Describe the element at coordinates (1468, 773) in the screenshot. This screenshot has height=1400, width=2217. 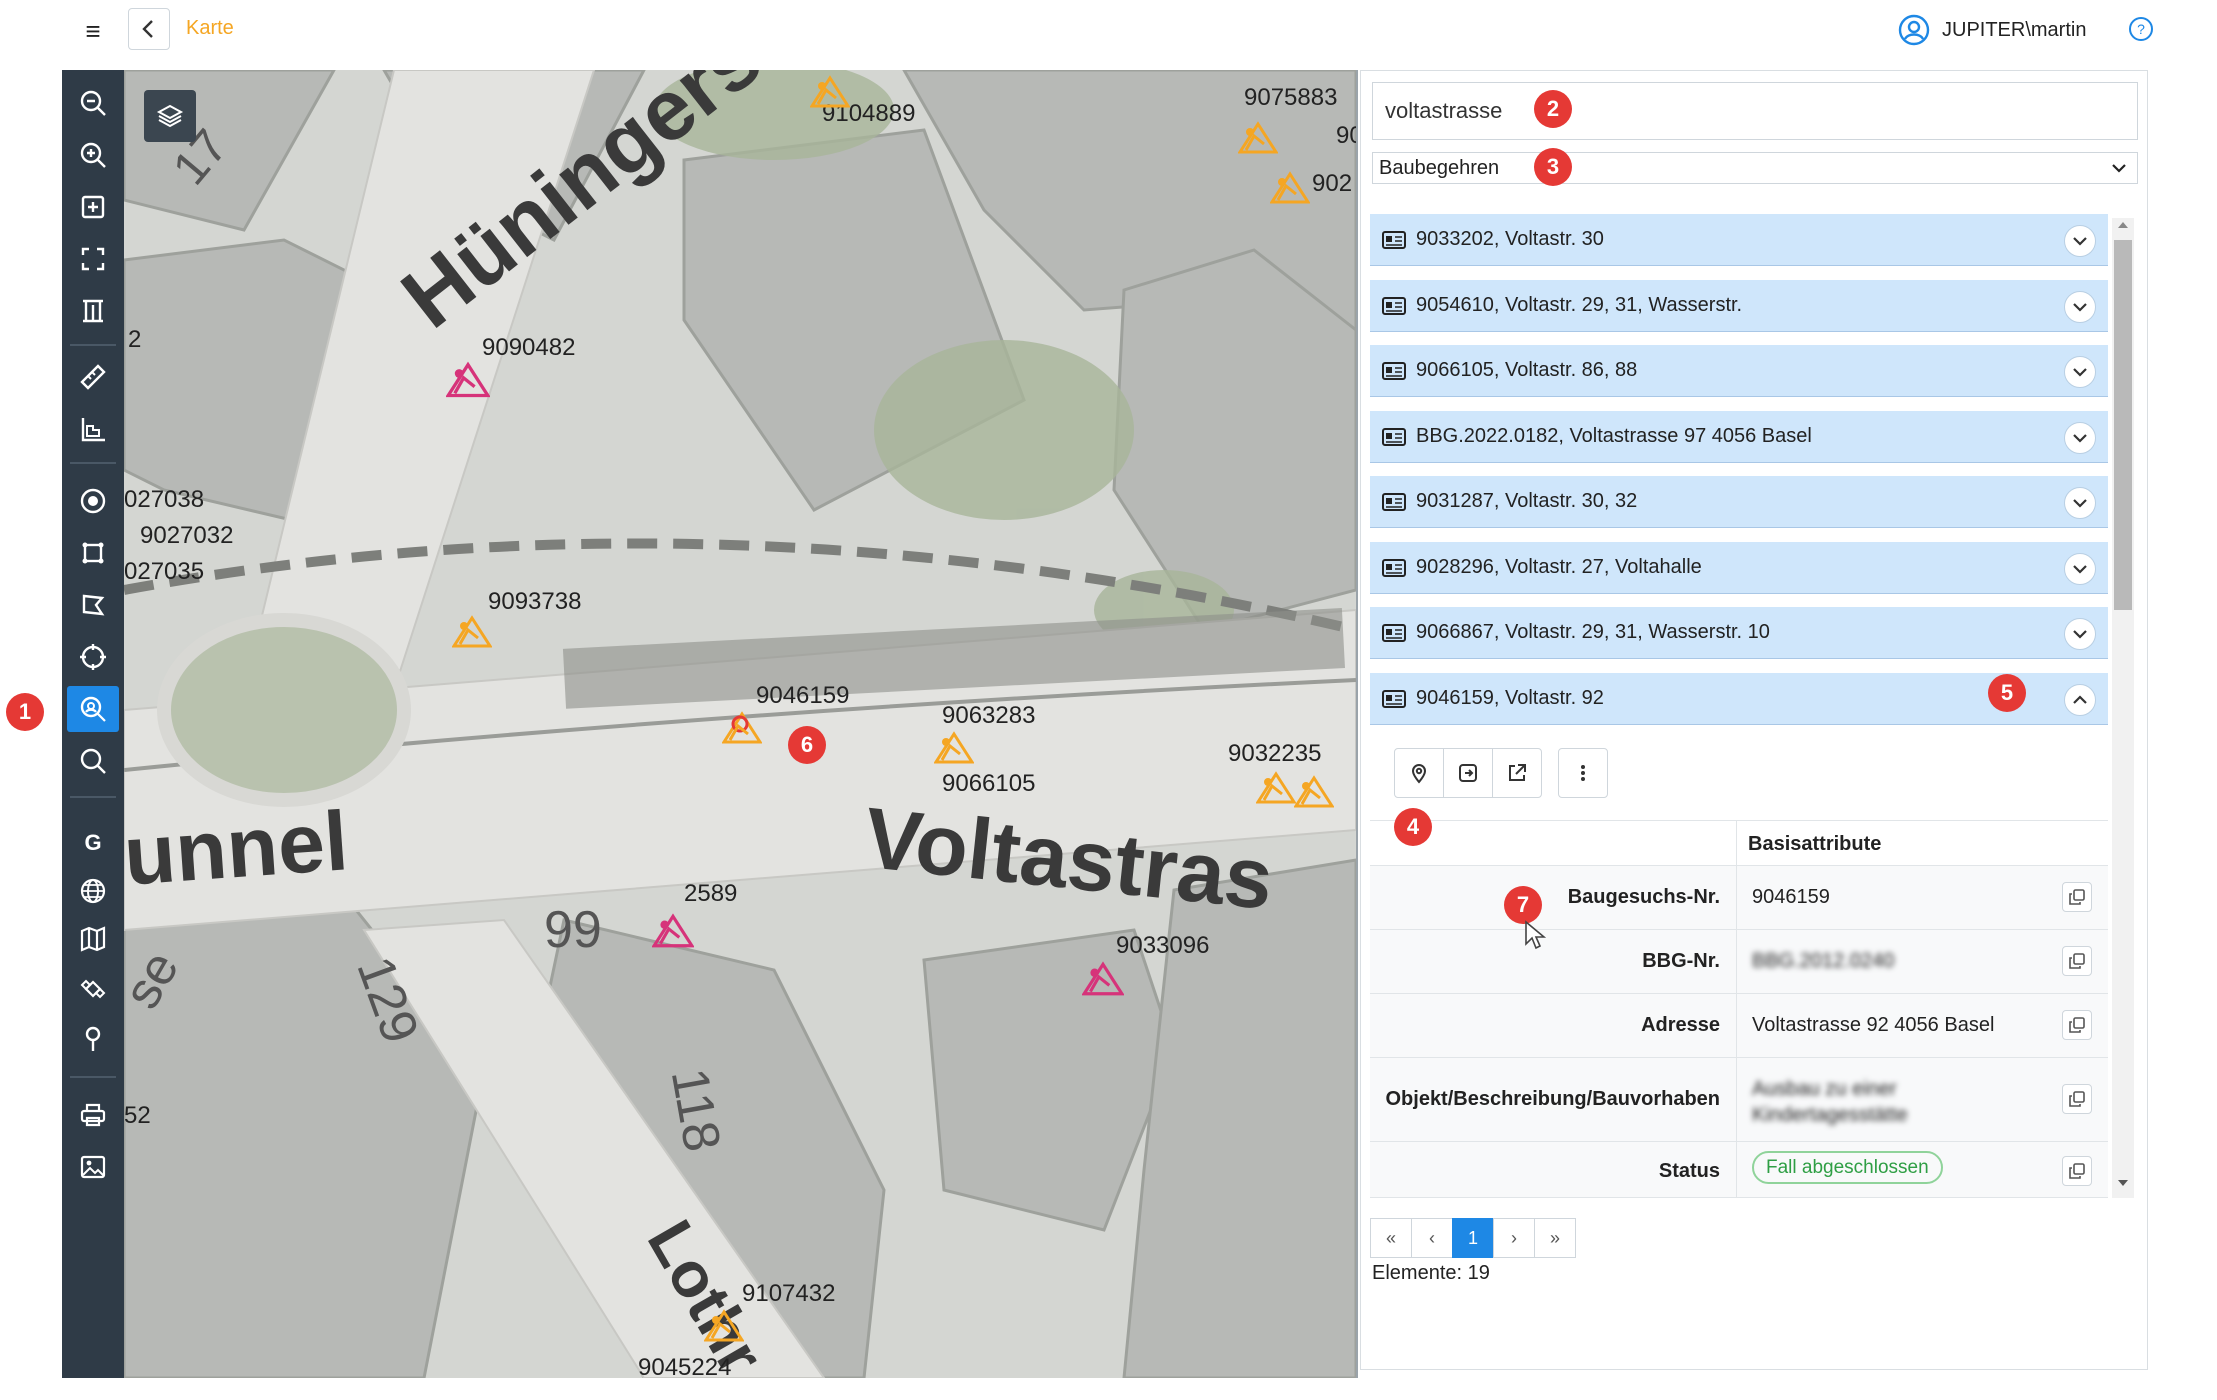
I see `open-detail-button` at that location.